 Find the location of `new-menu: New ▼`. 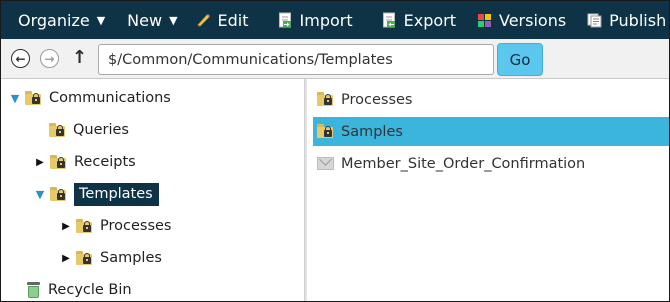

new-menu: New ▼ is located at coordinates (152, 20).